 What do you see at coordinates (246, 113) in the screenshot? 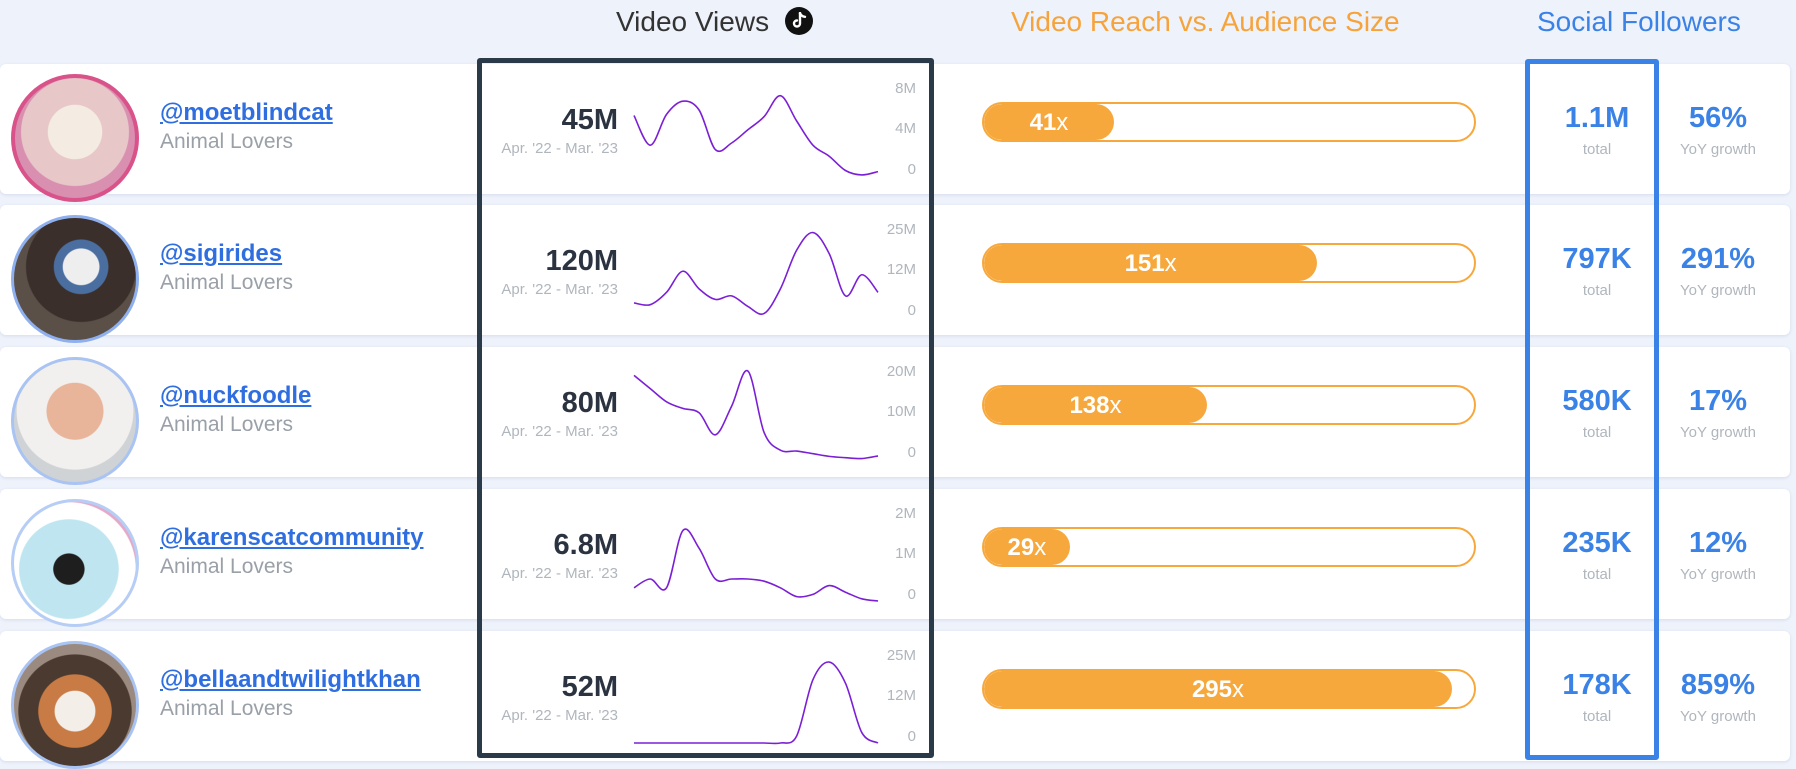
I see `profile-handle-link: @moetblindcat` at bounding box center [246, 113].